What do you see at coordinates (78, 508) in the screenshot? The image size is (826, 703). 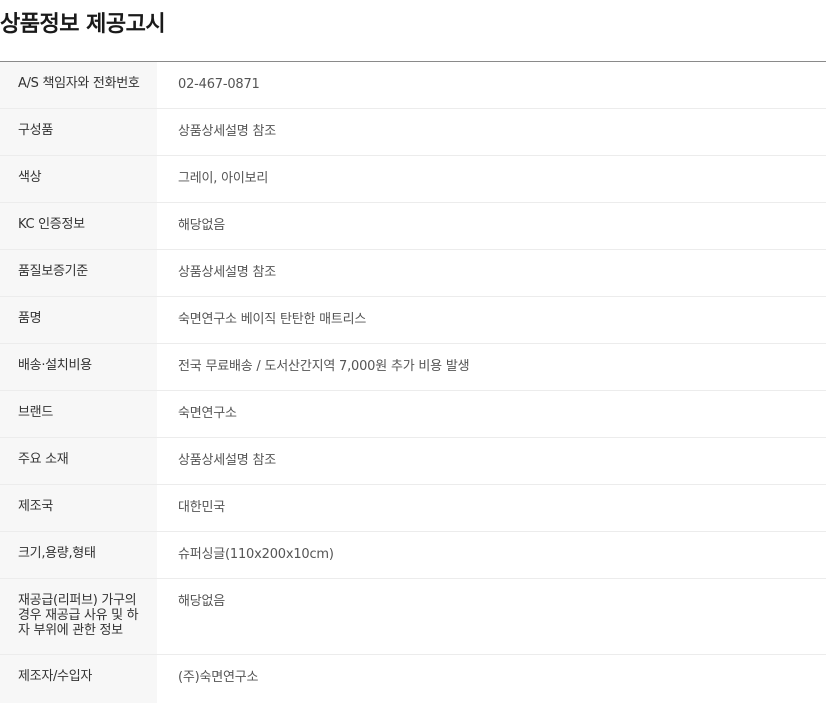 I see `row-label: 제조국` at bounding box center [78, 508].